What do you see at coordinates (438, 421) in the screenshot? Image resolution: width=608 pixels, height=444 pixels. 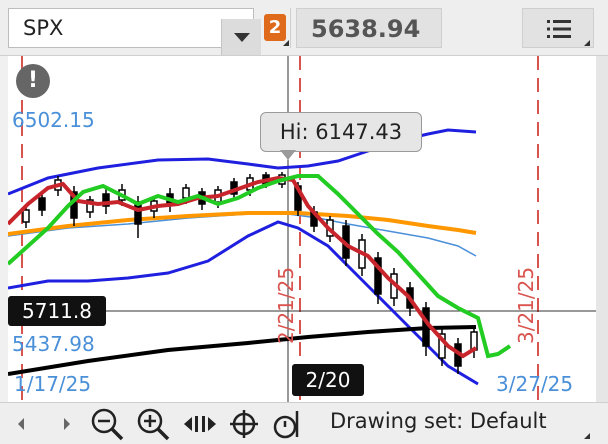 I see `drawing-set-selector: Drawing set: Default` at bounding box center [438, 421].